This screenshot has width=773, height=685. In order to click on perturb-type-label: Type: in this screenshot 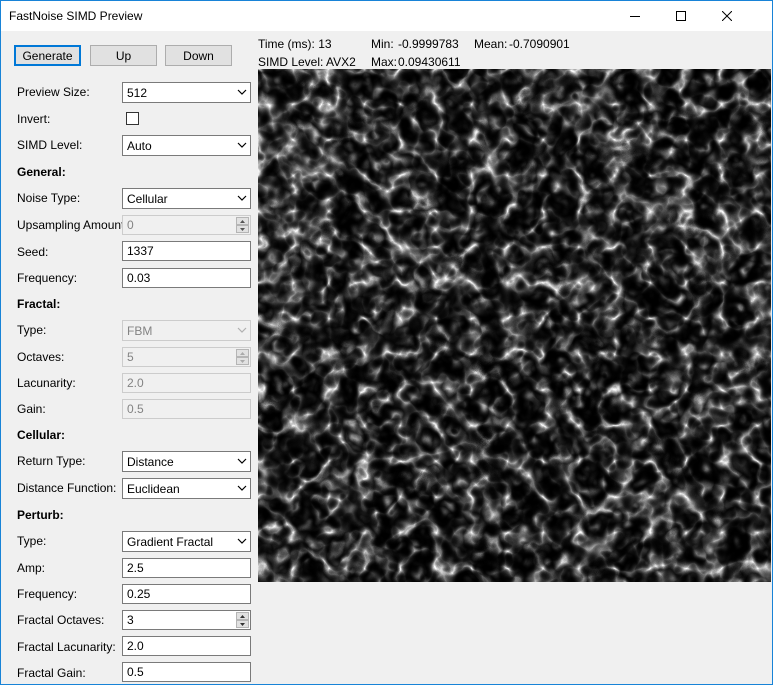, I will do `click(32, 541)`.